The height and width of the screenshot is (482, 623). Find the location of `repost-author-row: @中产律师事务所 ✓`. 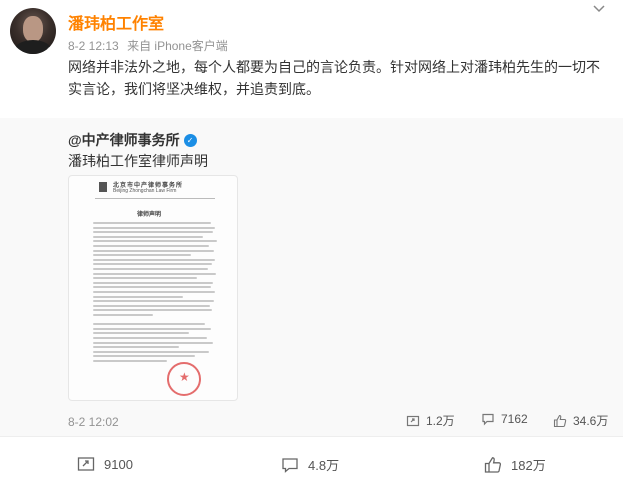

repost-author-row: @中产律师事务所 ✓ is located at coordinates (132, 140).